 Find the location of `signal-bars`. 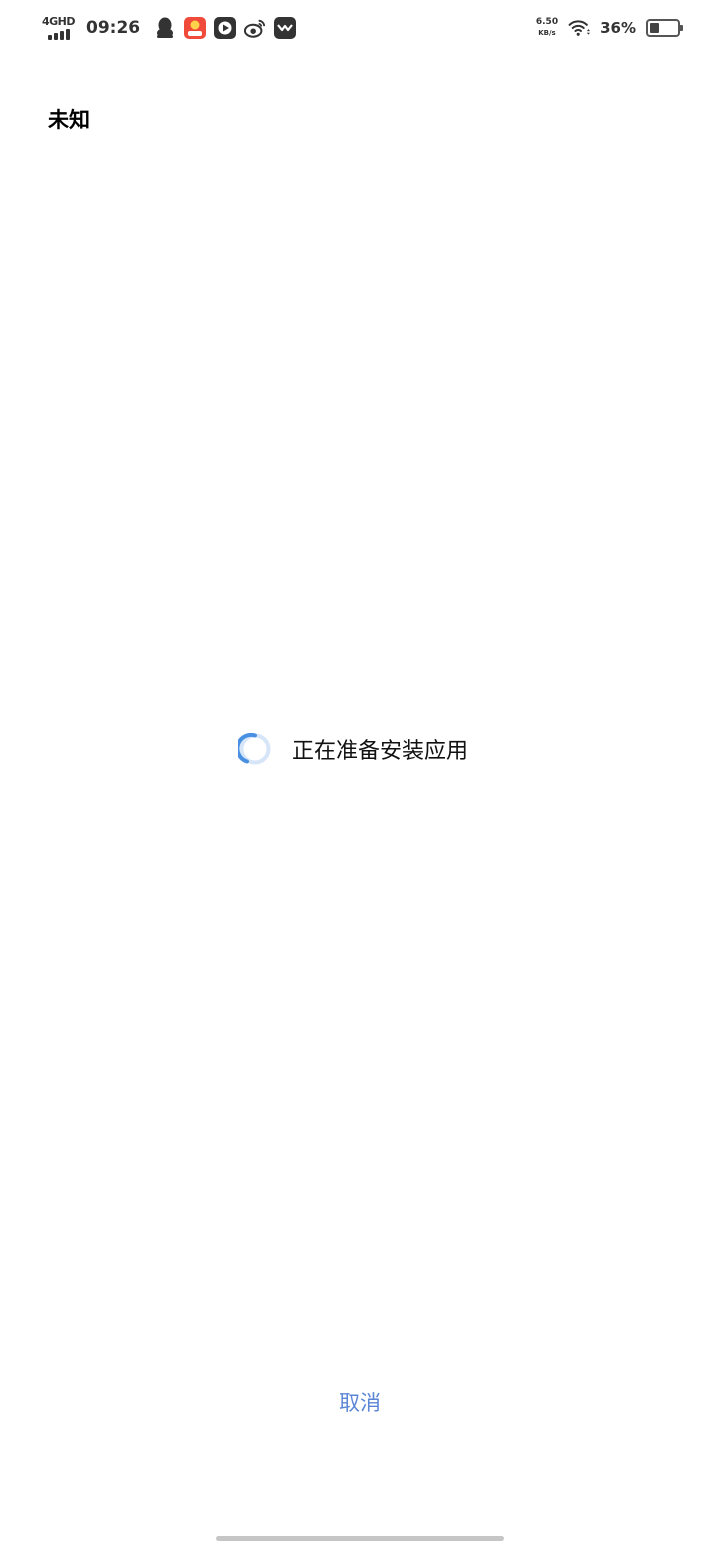

signal-bars is located at coordinates (59, 34).